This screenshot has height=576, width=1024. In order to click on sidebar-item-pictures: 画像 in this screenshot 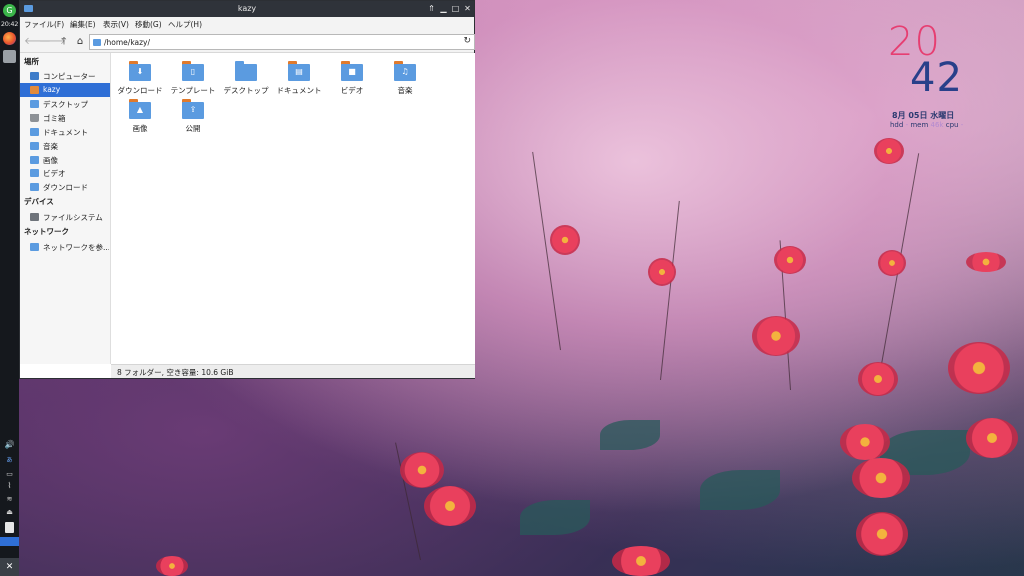, I will do `click(65, 160)`.